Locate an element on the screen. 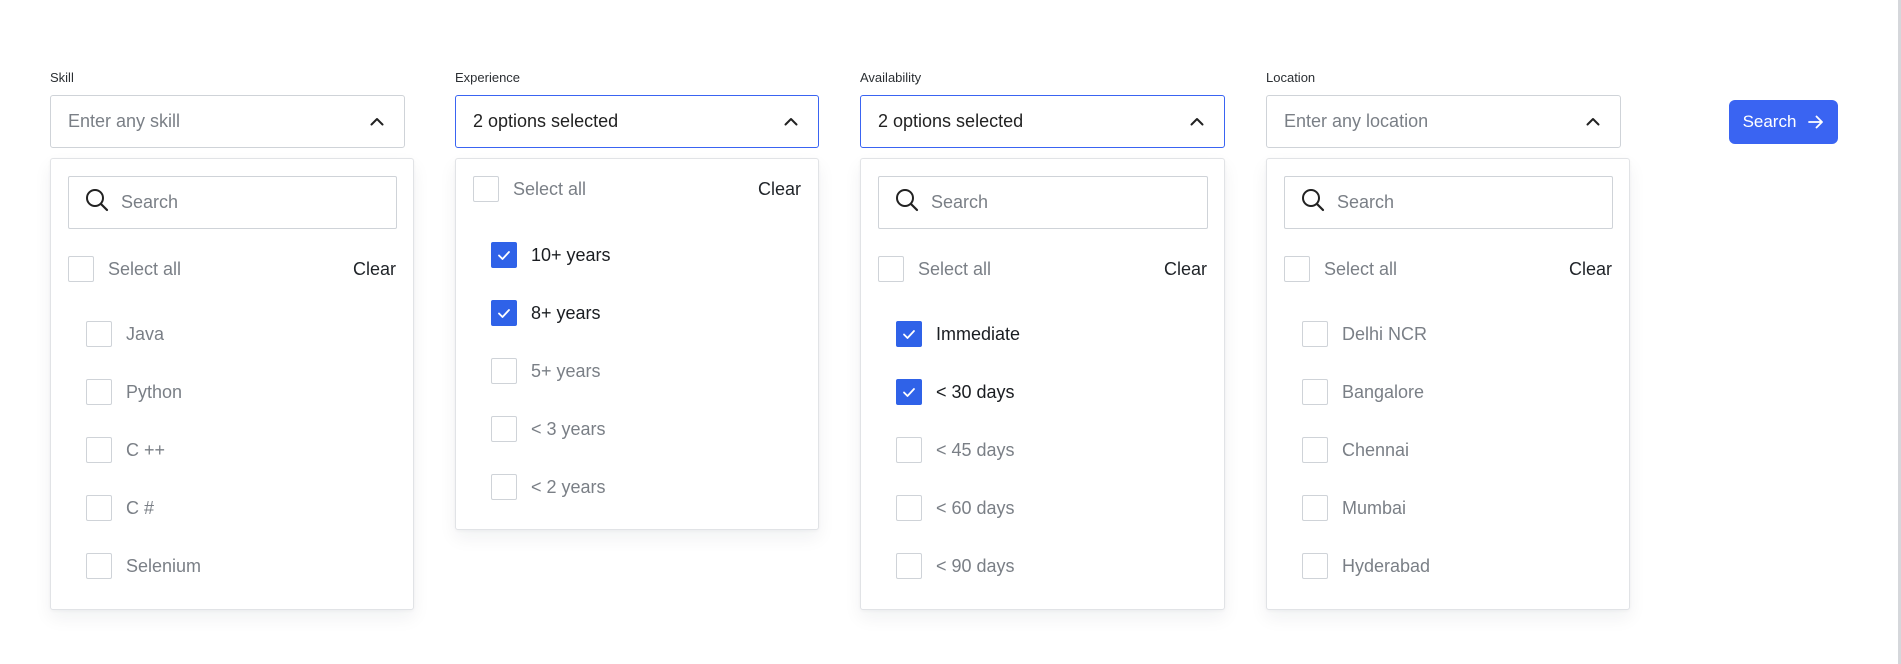 The height and width of the screenshot is (664, 1901). experience-option-label: 8+ years is located at coordinates (566, 312).